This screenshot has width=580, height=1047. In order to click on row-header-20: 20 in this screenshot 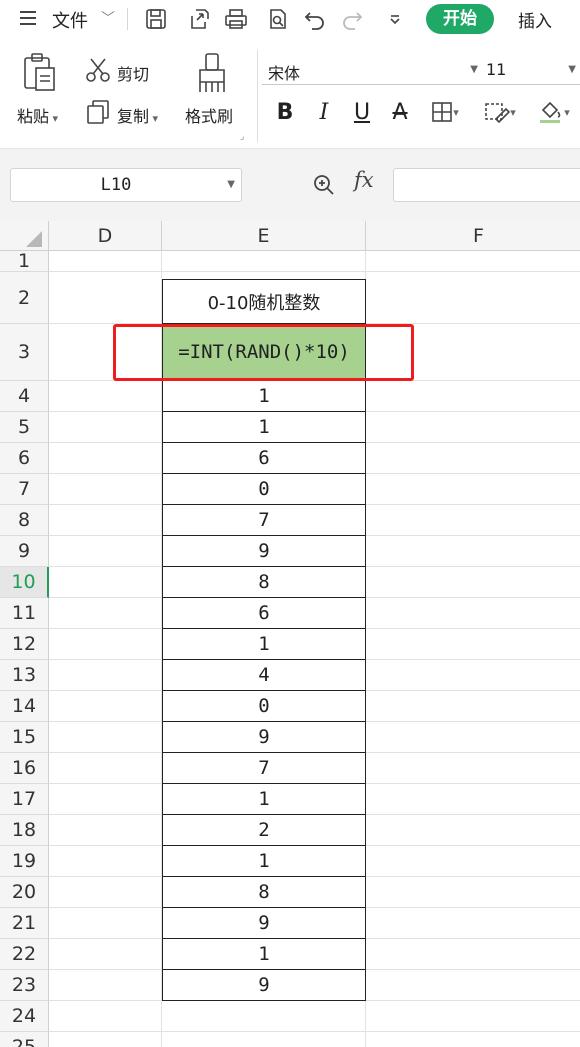, I will do `click(24, 892)`.